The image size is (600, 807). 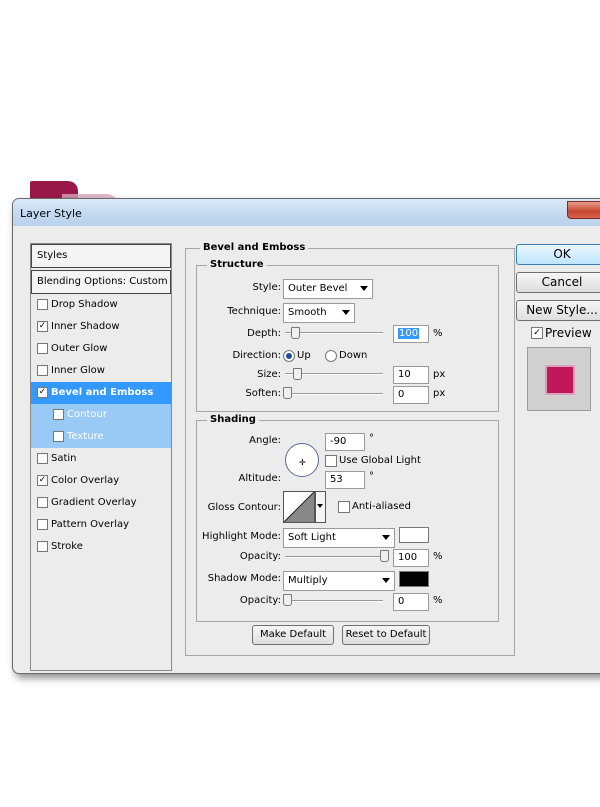 I want to click on depth-slider-thumb, so click(x=295, y=333).